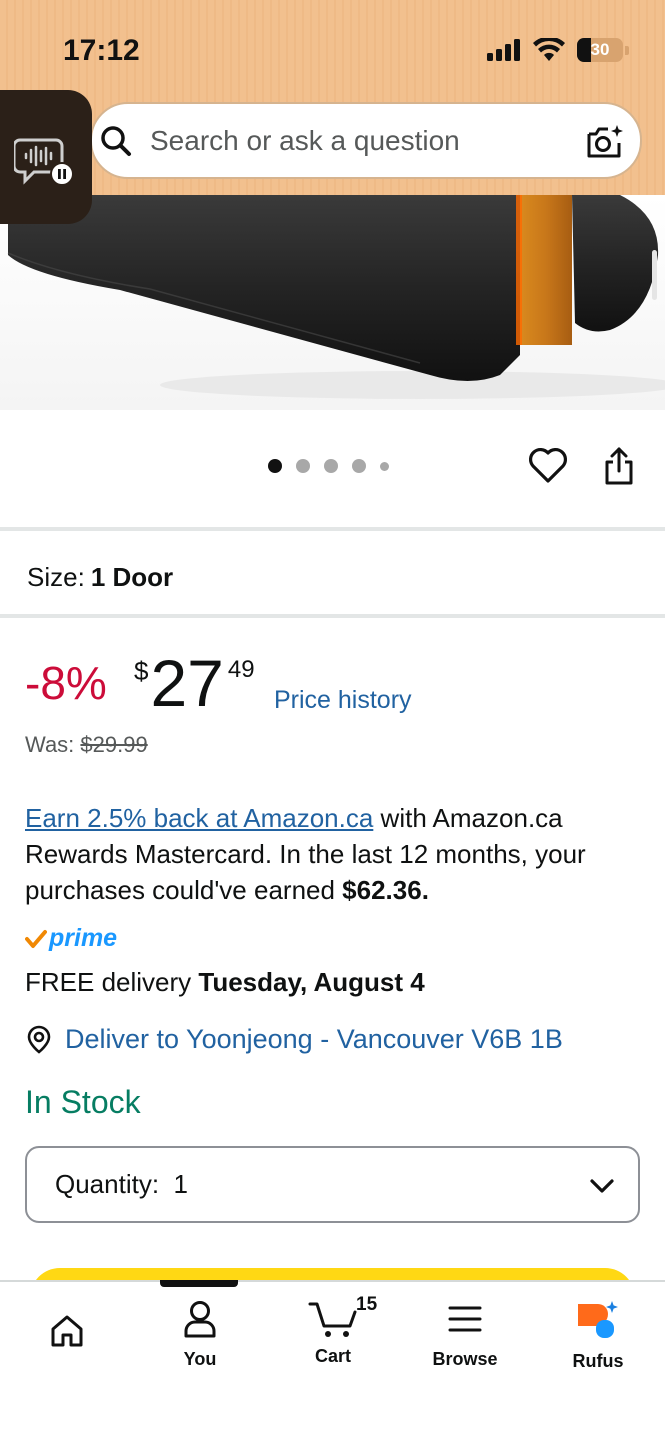  Describe the element at coordinates (199, 818) in the screenshot. I see `rewards-link: Earn 2.5% back at Amazon.ca` at that location.